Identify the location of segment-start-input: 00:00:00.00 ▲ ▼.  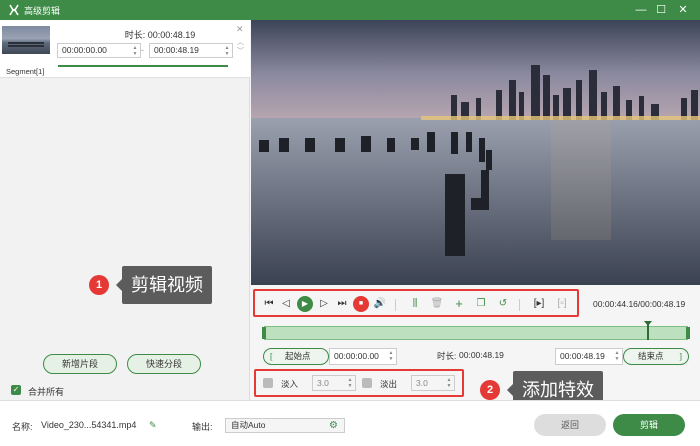
(99, 50).